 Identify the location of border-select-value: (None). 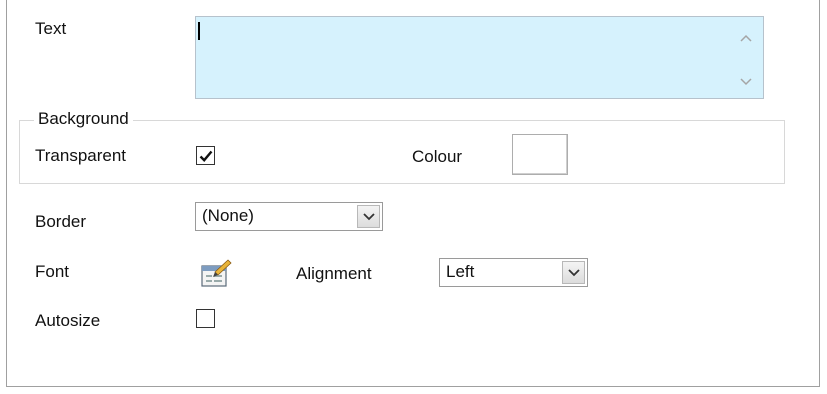
(228, 215).